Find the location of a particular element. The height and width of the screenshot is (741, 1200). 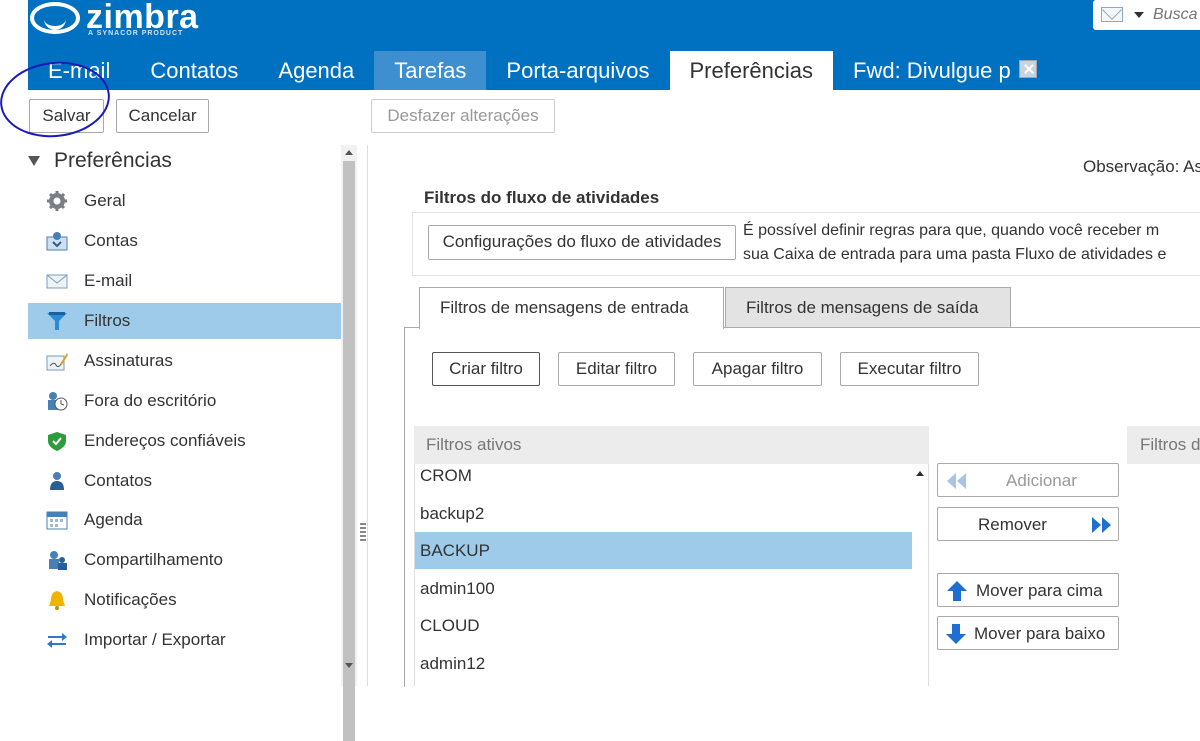

tab-outgoing-filters: Filtros de mensagens de saída is located at coordinates (868, 307).